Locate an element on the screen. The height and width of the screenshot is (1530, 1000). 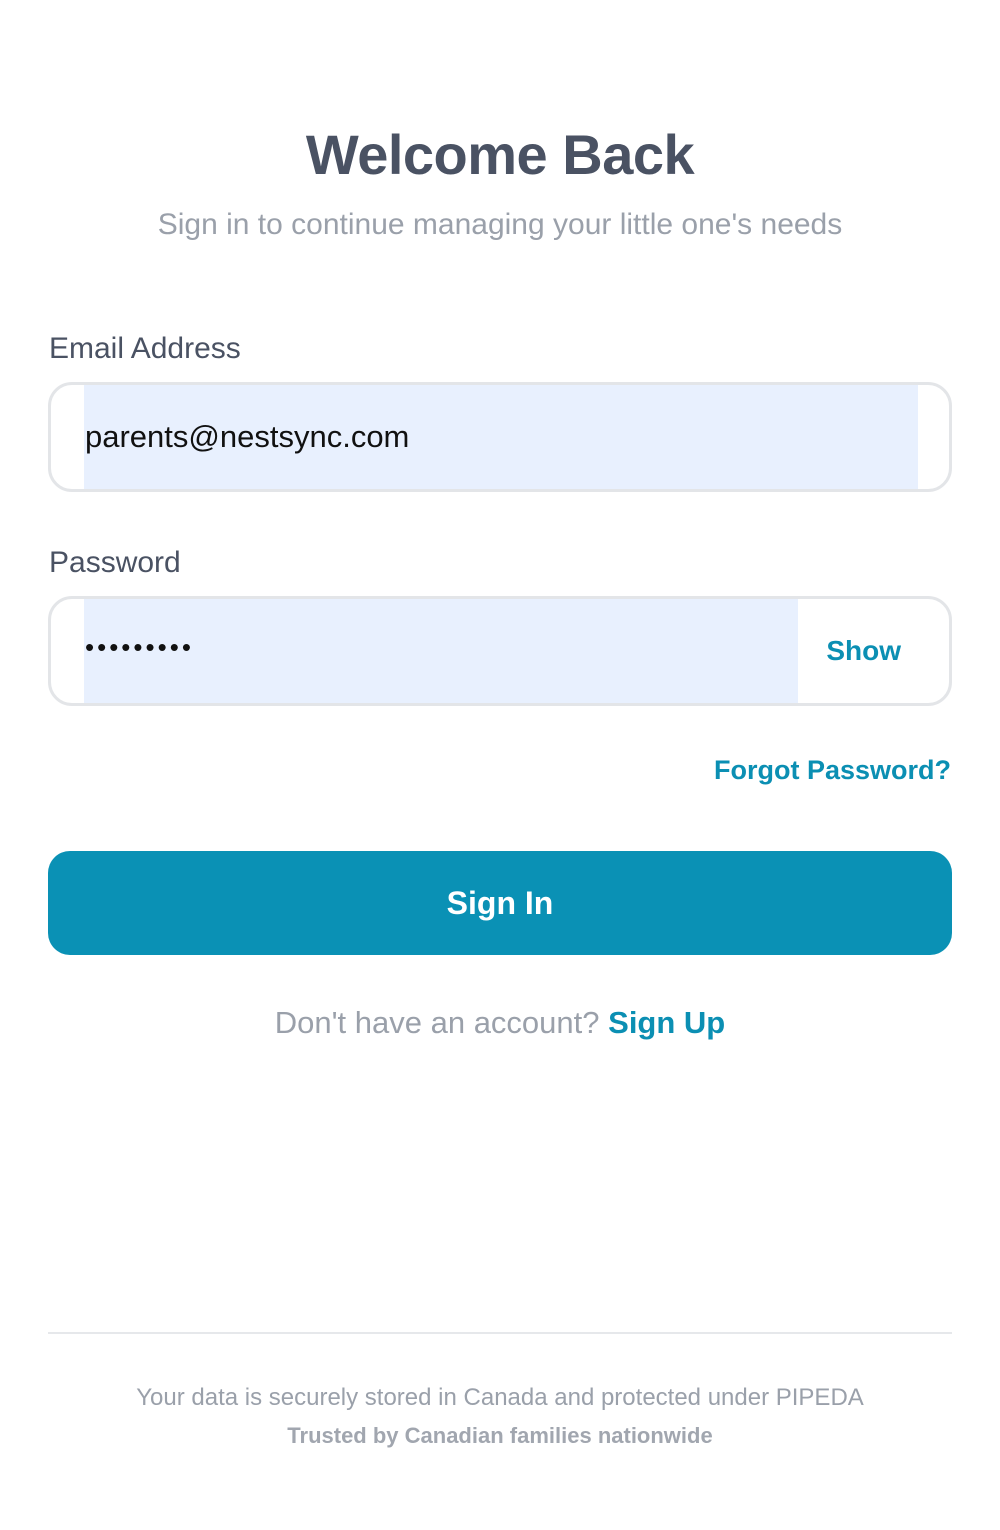
email-input: parents@nestsync.com is located at coordinates (247, 437).